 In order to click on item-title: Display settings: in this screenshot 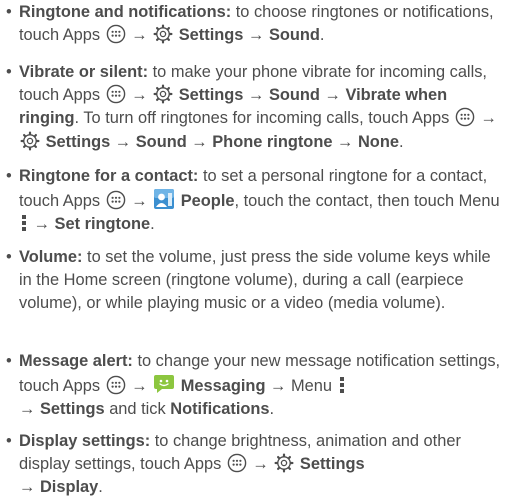, I will do `click(85, 441)`.